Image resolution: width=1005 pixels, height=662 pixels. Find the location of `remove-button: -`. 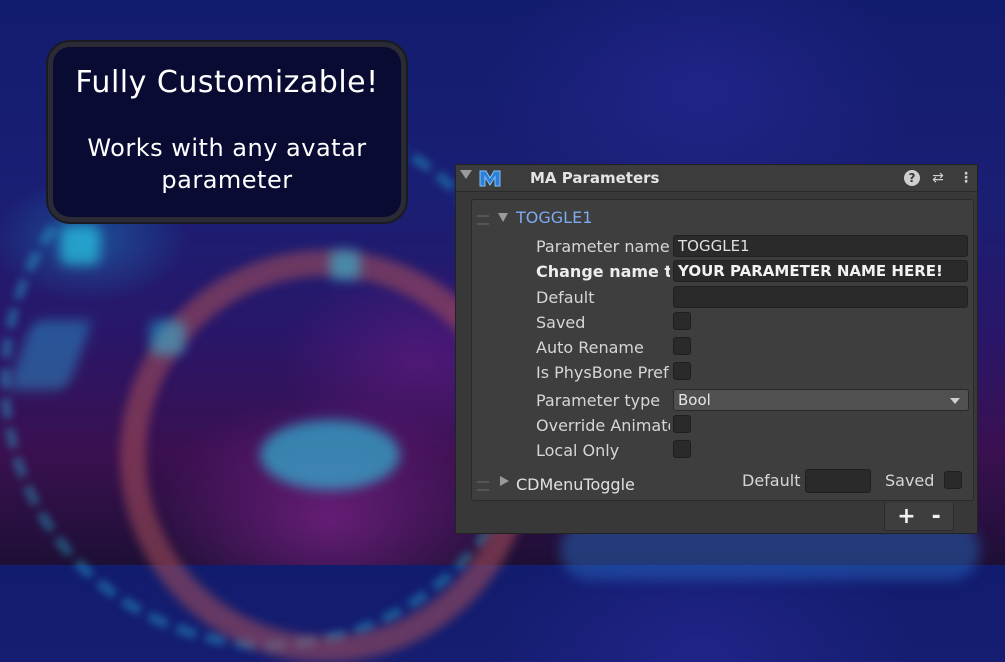

remove-button: - is located at coordinates (936, 516).